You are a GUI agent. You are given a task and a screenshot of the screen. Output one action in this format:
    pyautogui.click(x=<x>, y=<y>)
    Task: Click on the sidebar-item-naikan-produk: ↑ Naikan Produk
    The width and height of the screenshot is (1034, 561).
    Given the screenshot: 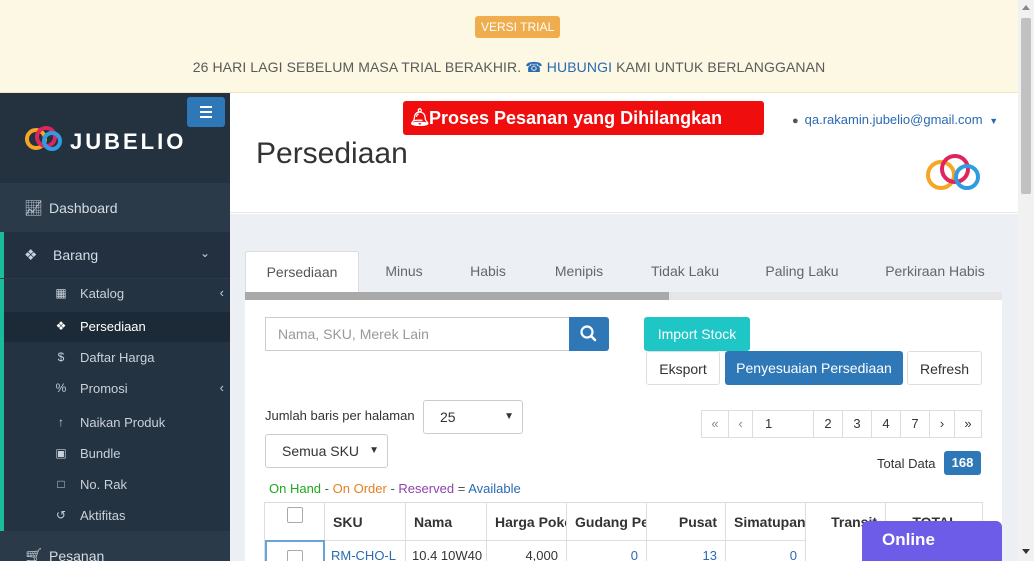 What is the action you would take?
    pyautogui.click(x=117, y=423)
    